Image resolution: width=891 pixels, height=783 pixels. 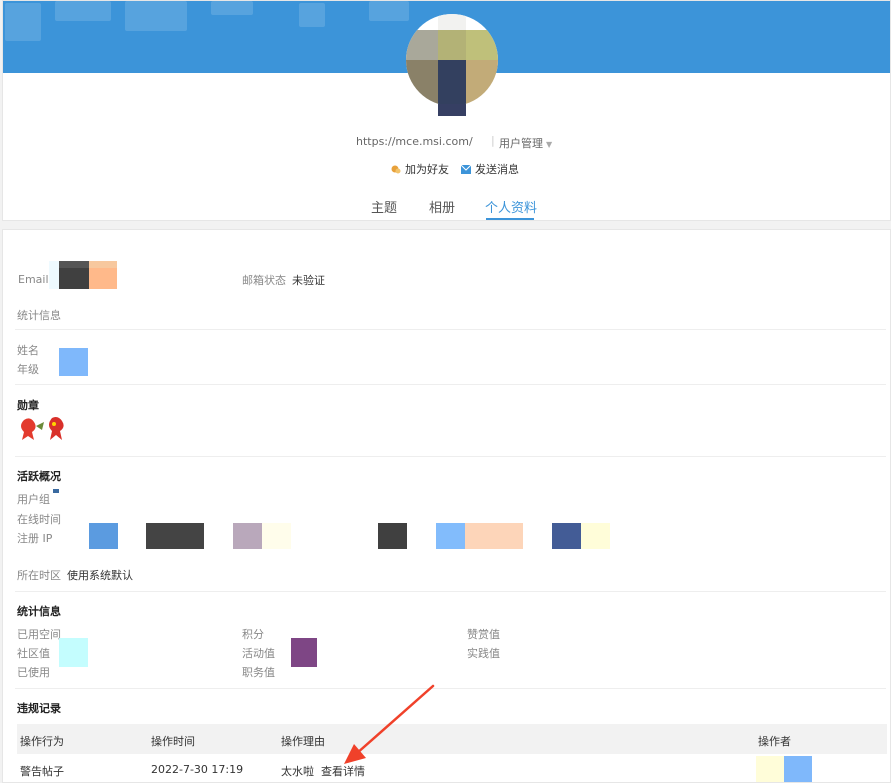 What do you see at coordinates (442, 206) in the screenshot?
I see `tab-album: 相册` at bounding box center [442, 206].